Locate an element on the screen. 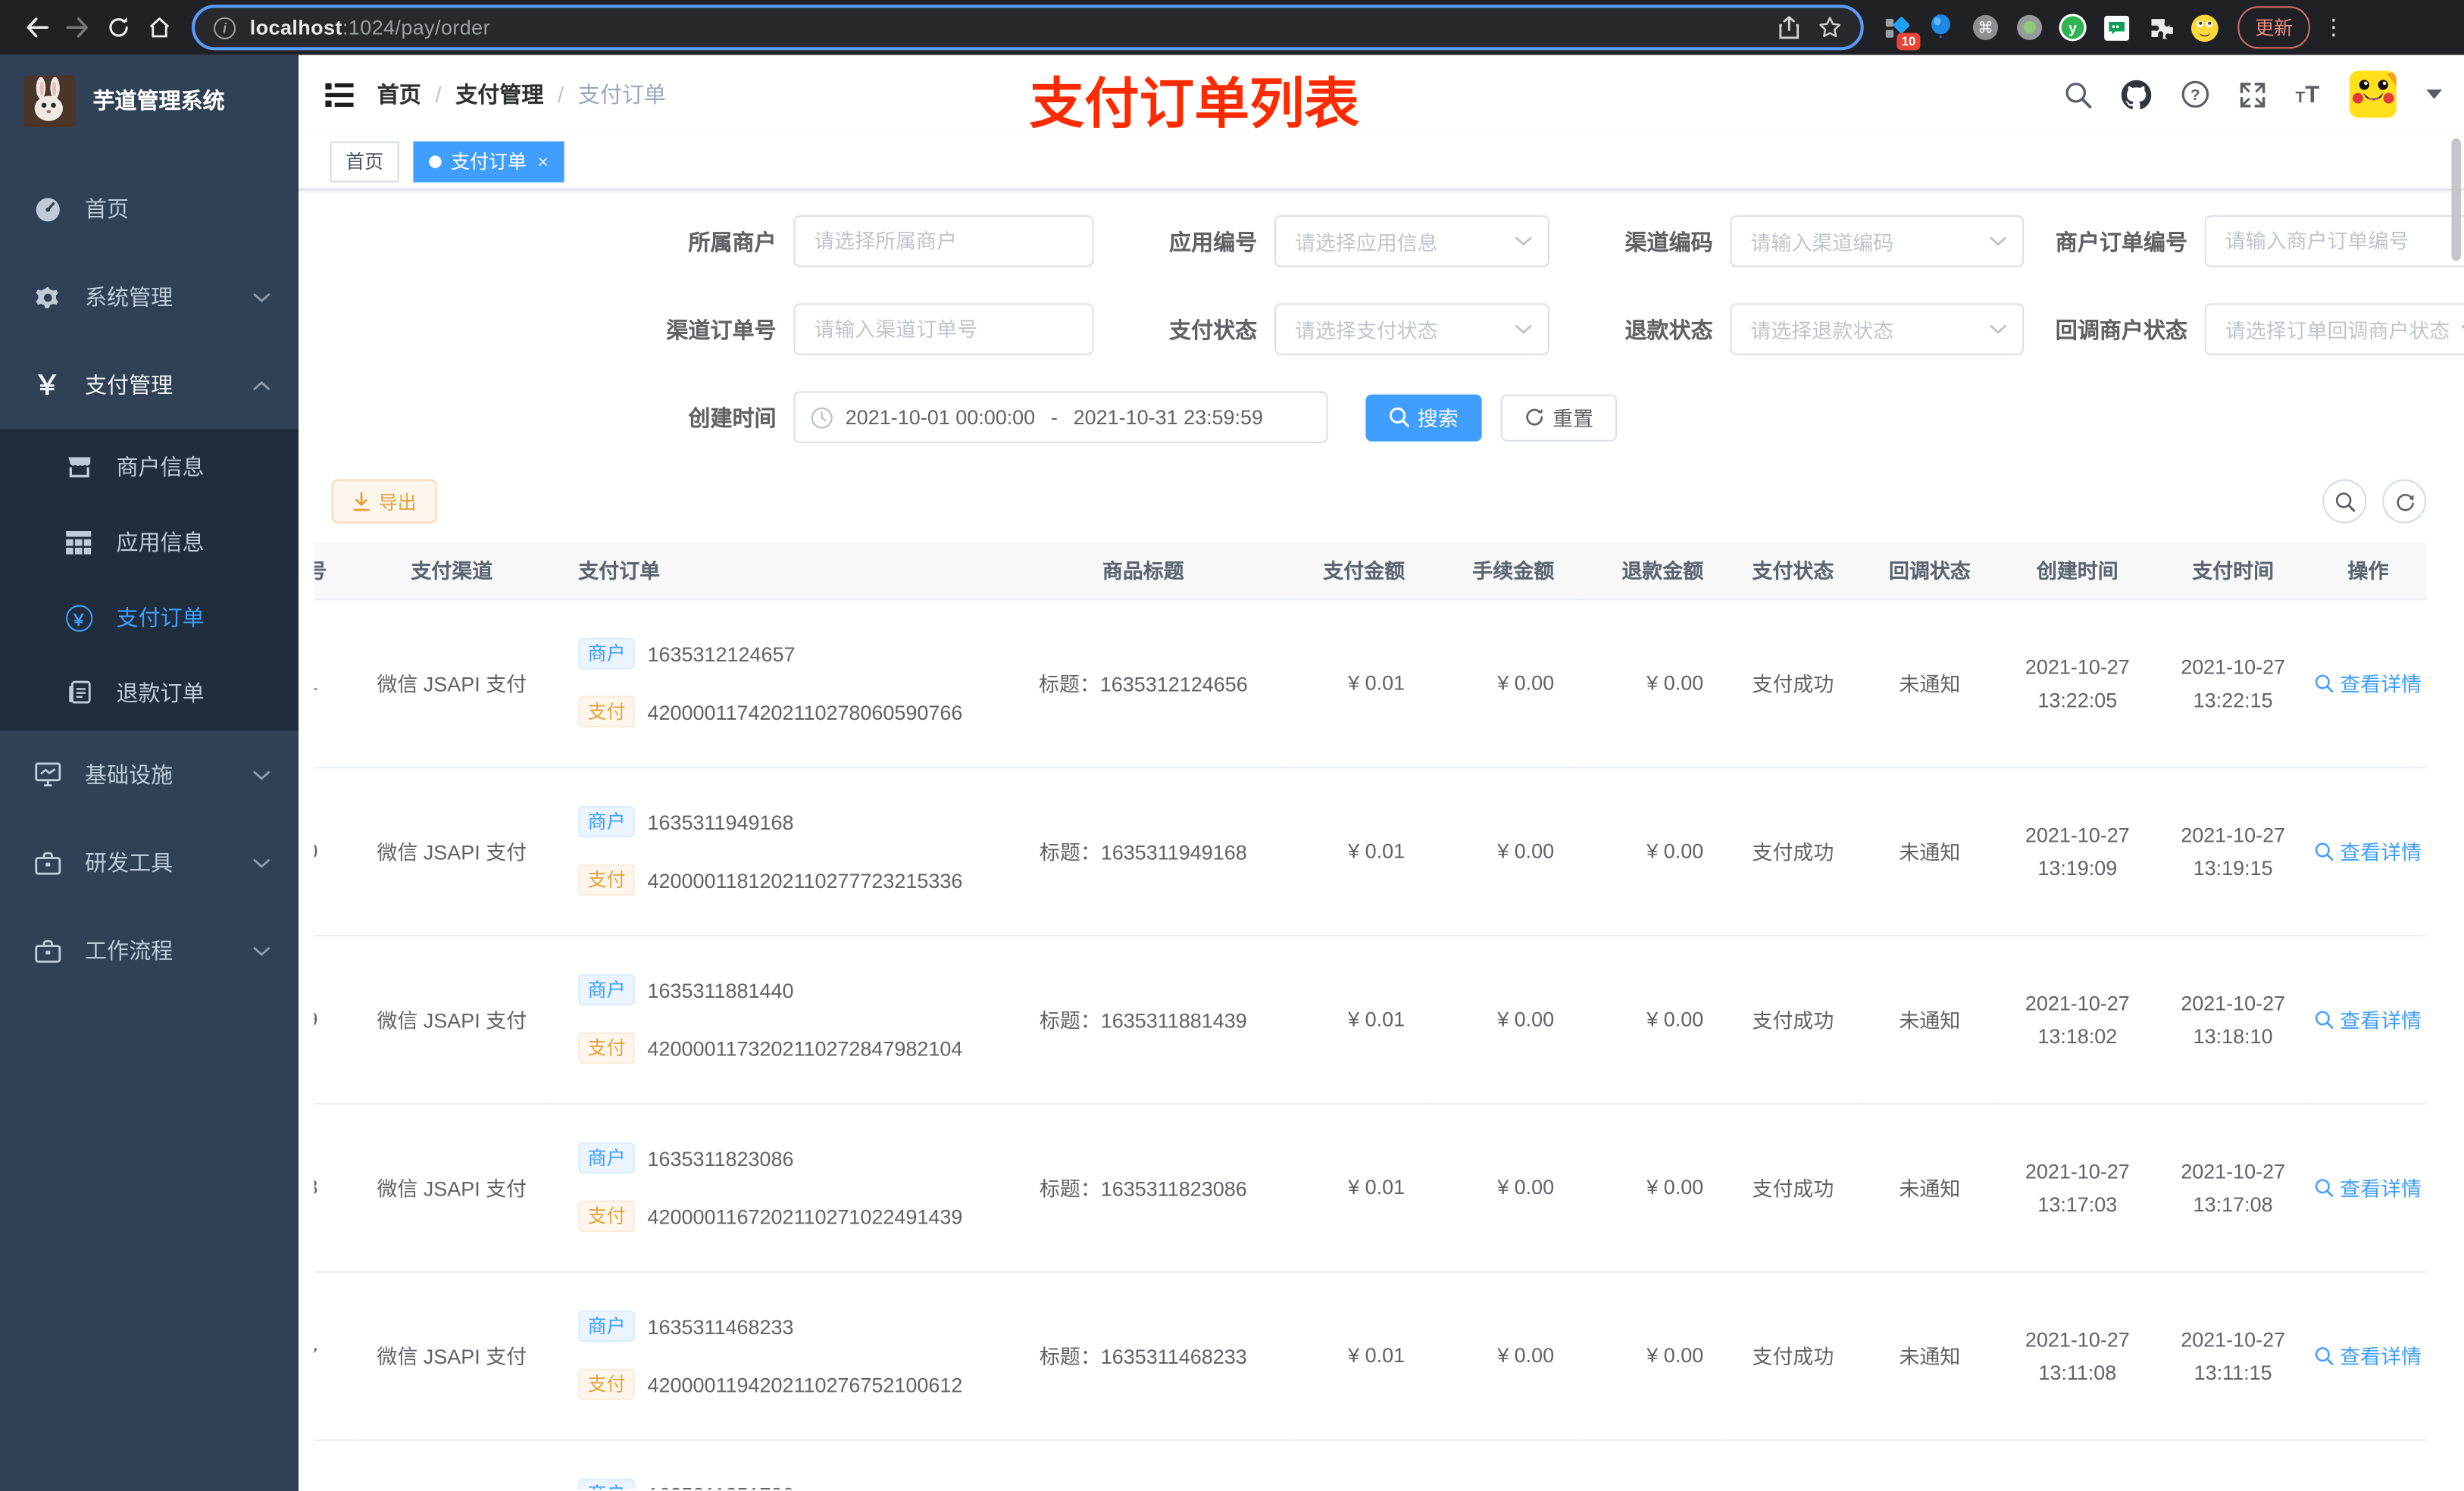 This screenshot has height=1491, width=2464. bookmark-star-icon is located at coordinates (1830, 27).